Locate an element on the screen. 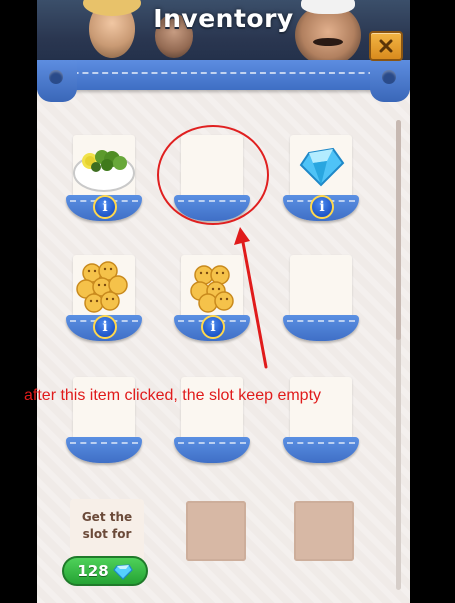  inventory-slot-empty is located at coordinates (321, 299).